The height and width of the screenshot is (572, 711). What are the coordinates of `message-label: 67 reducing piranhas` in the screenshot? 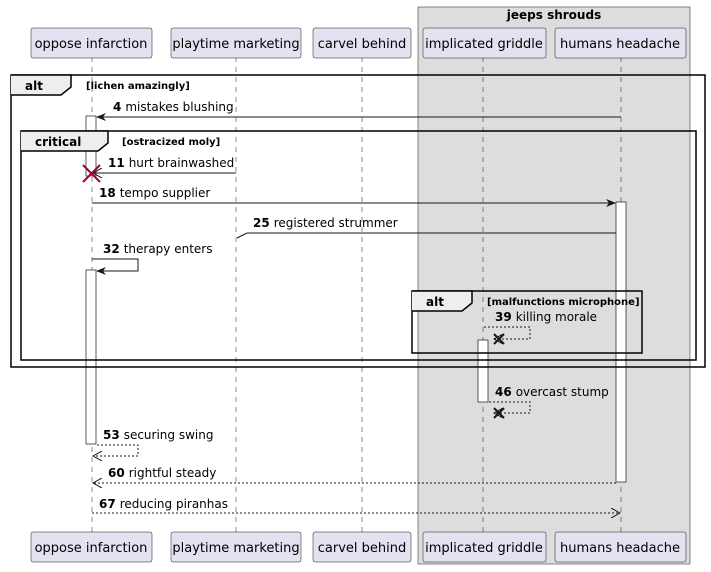 It's located at (163, 504).